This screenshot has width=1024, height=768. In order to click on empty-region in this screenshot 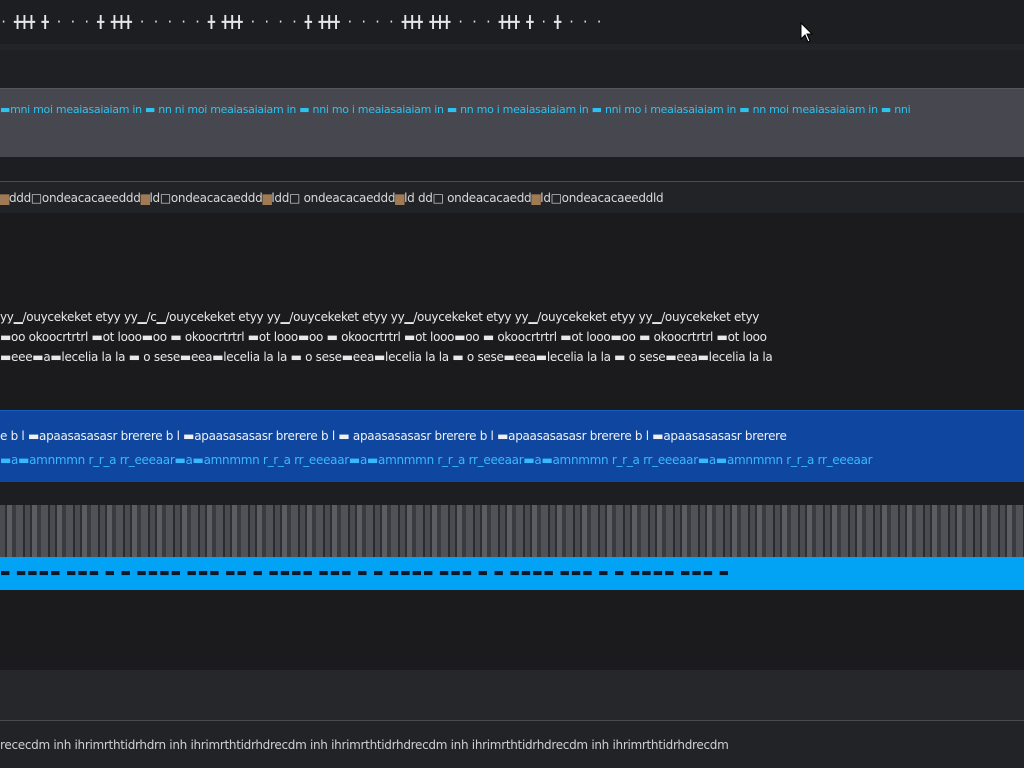, I will do `click(512, 630)`.